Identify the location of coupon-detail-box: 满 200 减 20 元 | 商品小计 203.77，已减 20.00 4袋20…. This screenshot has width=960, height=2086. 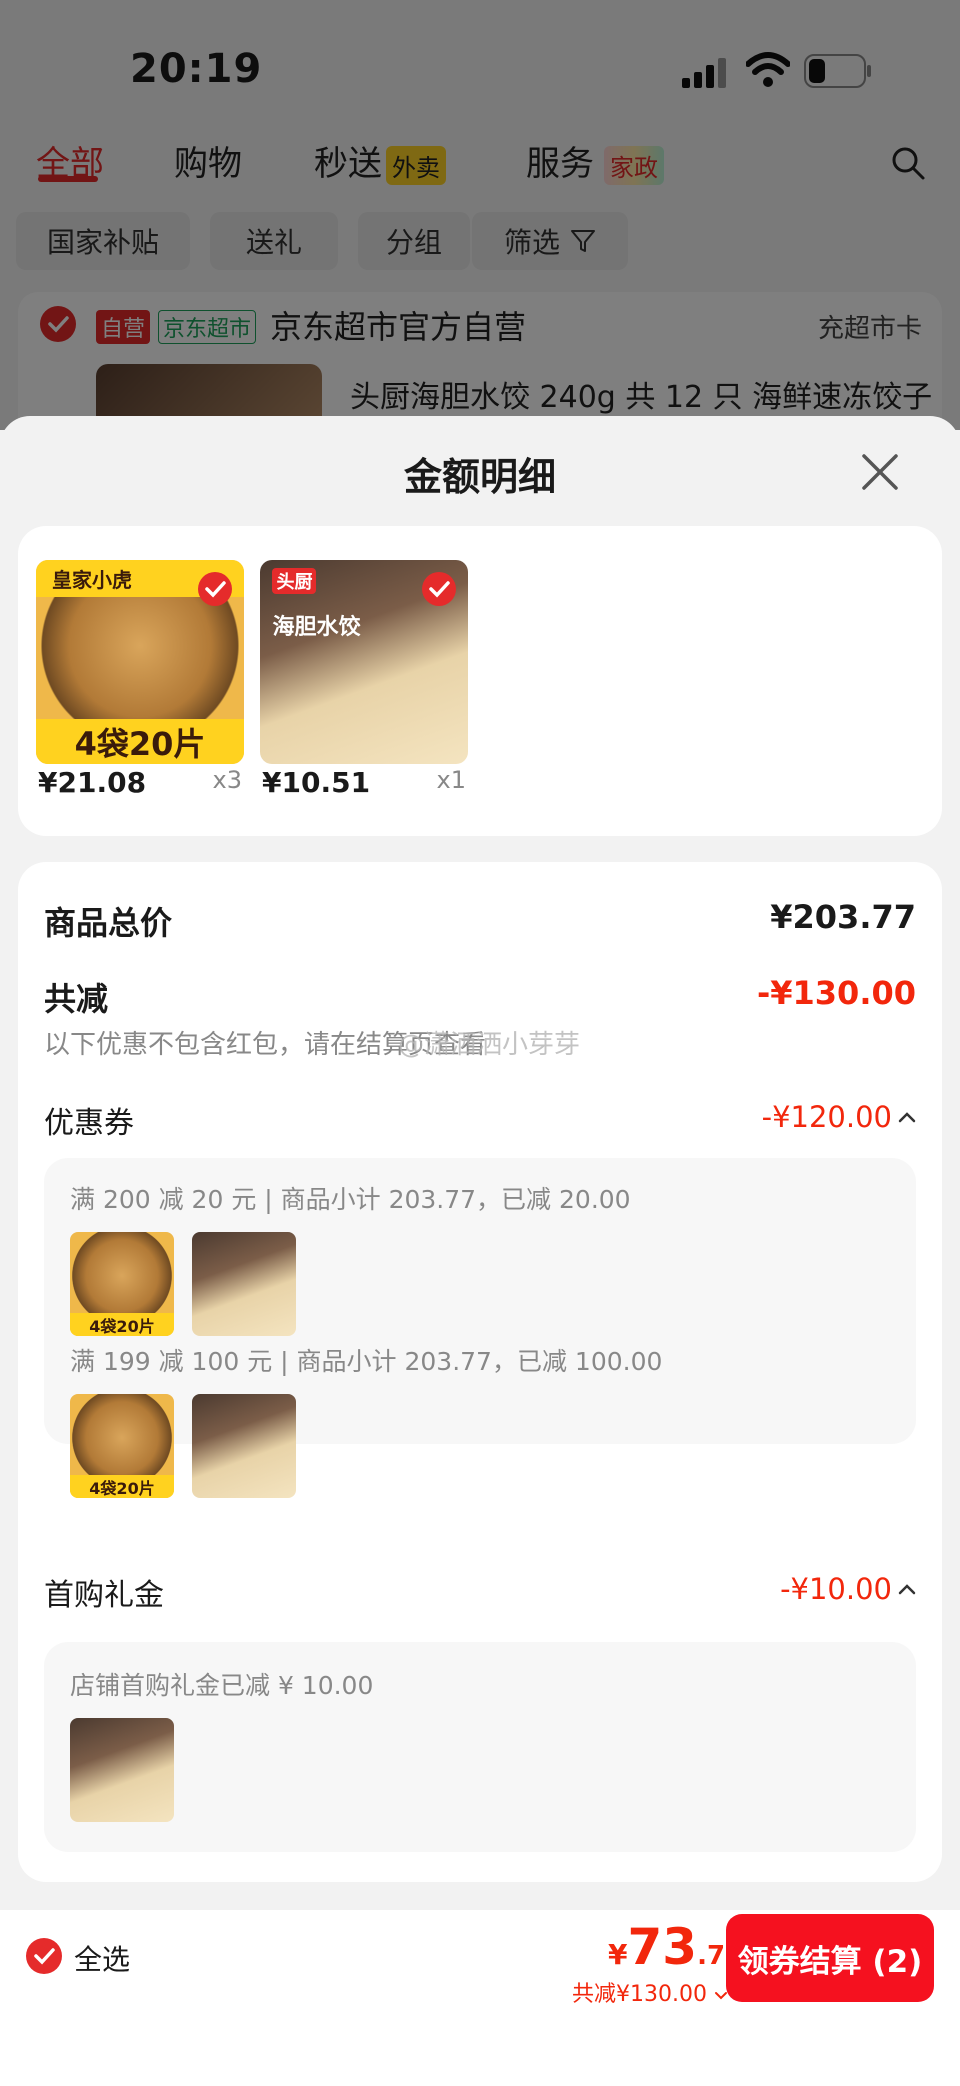
(480, 1328).